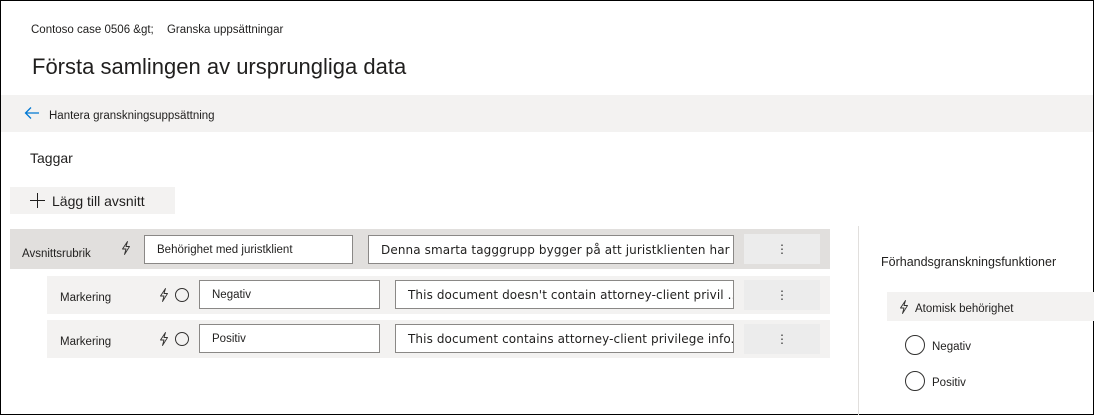 The width and height of the screenshot is (1094, 415). What do you see at coordinates (964, 309) in the screenshot?
I see `preview-group-label: Atomisk behörighet` at bounding box center [964, 309].